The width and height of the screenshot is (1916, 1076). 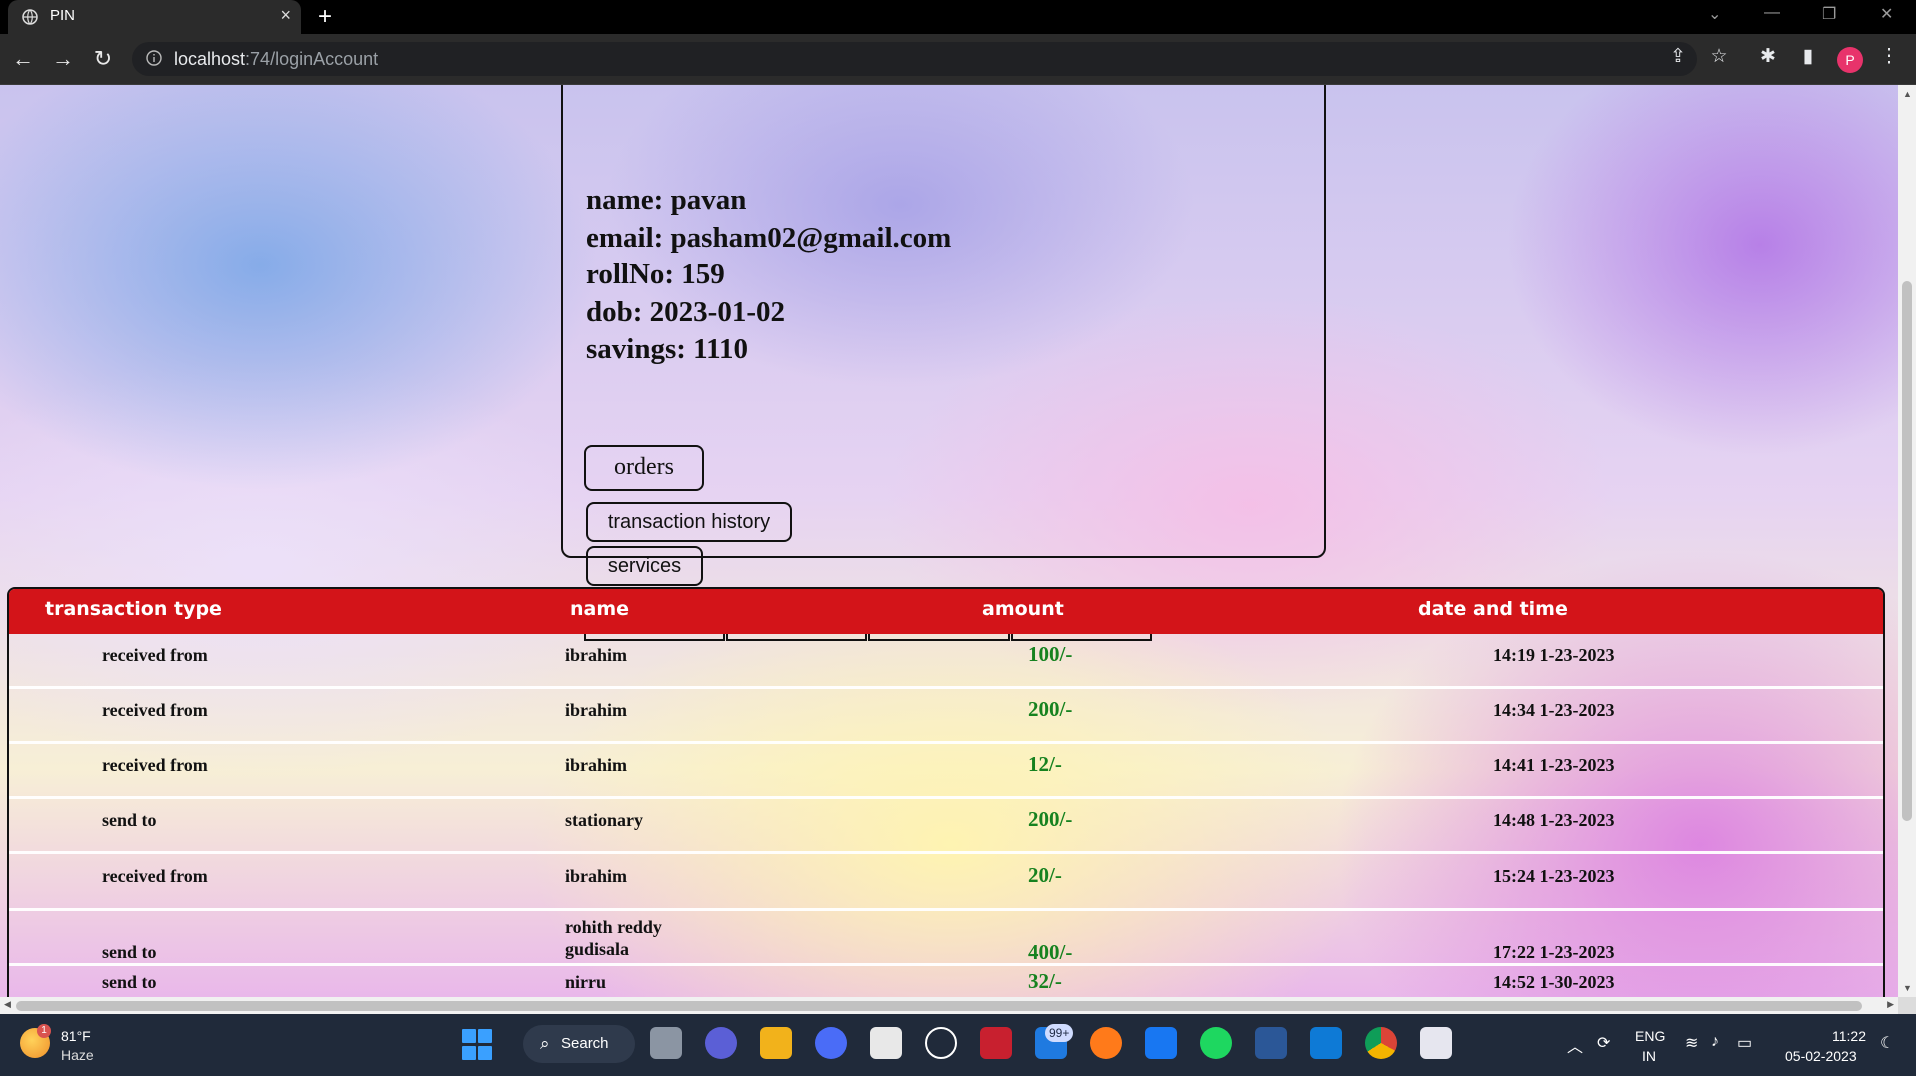 What do you see at coordinates (30, 17) in the screenshot?
I see `globe-icon` at bounding box center [30, 17].